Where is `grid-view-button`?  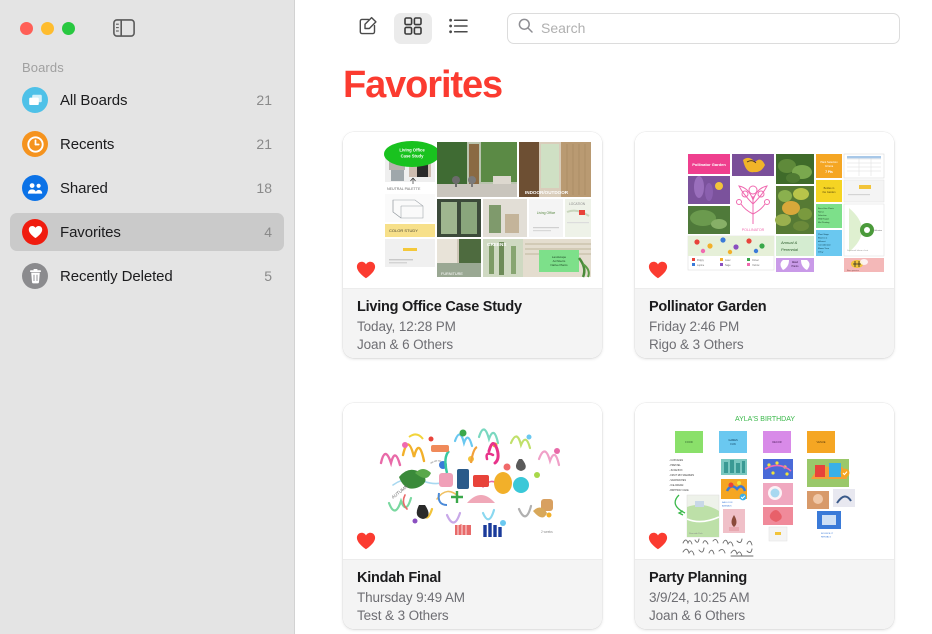 grid-view-button is located at coordinates (413, 28).